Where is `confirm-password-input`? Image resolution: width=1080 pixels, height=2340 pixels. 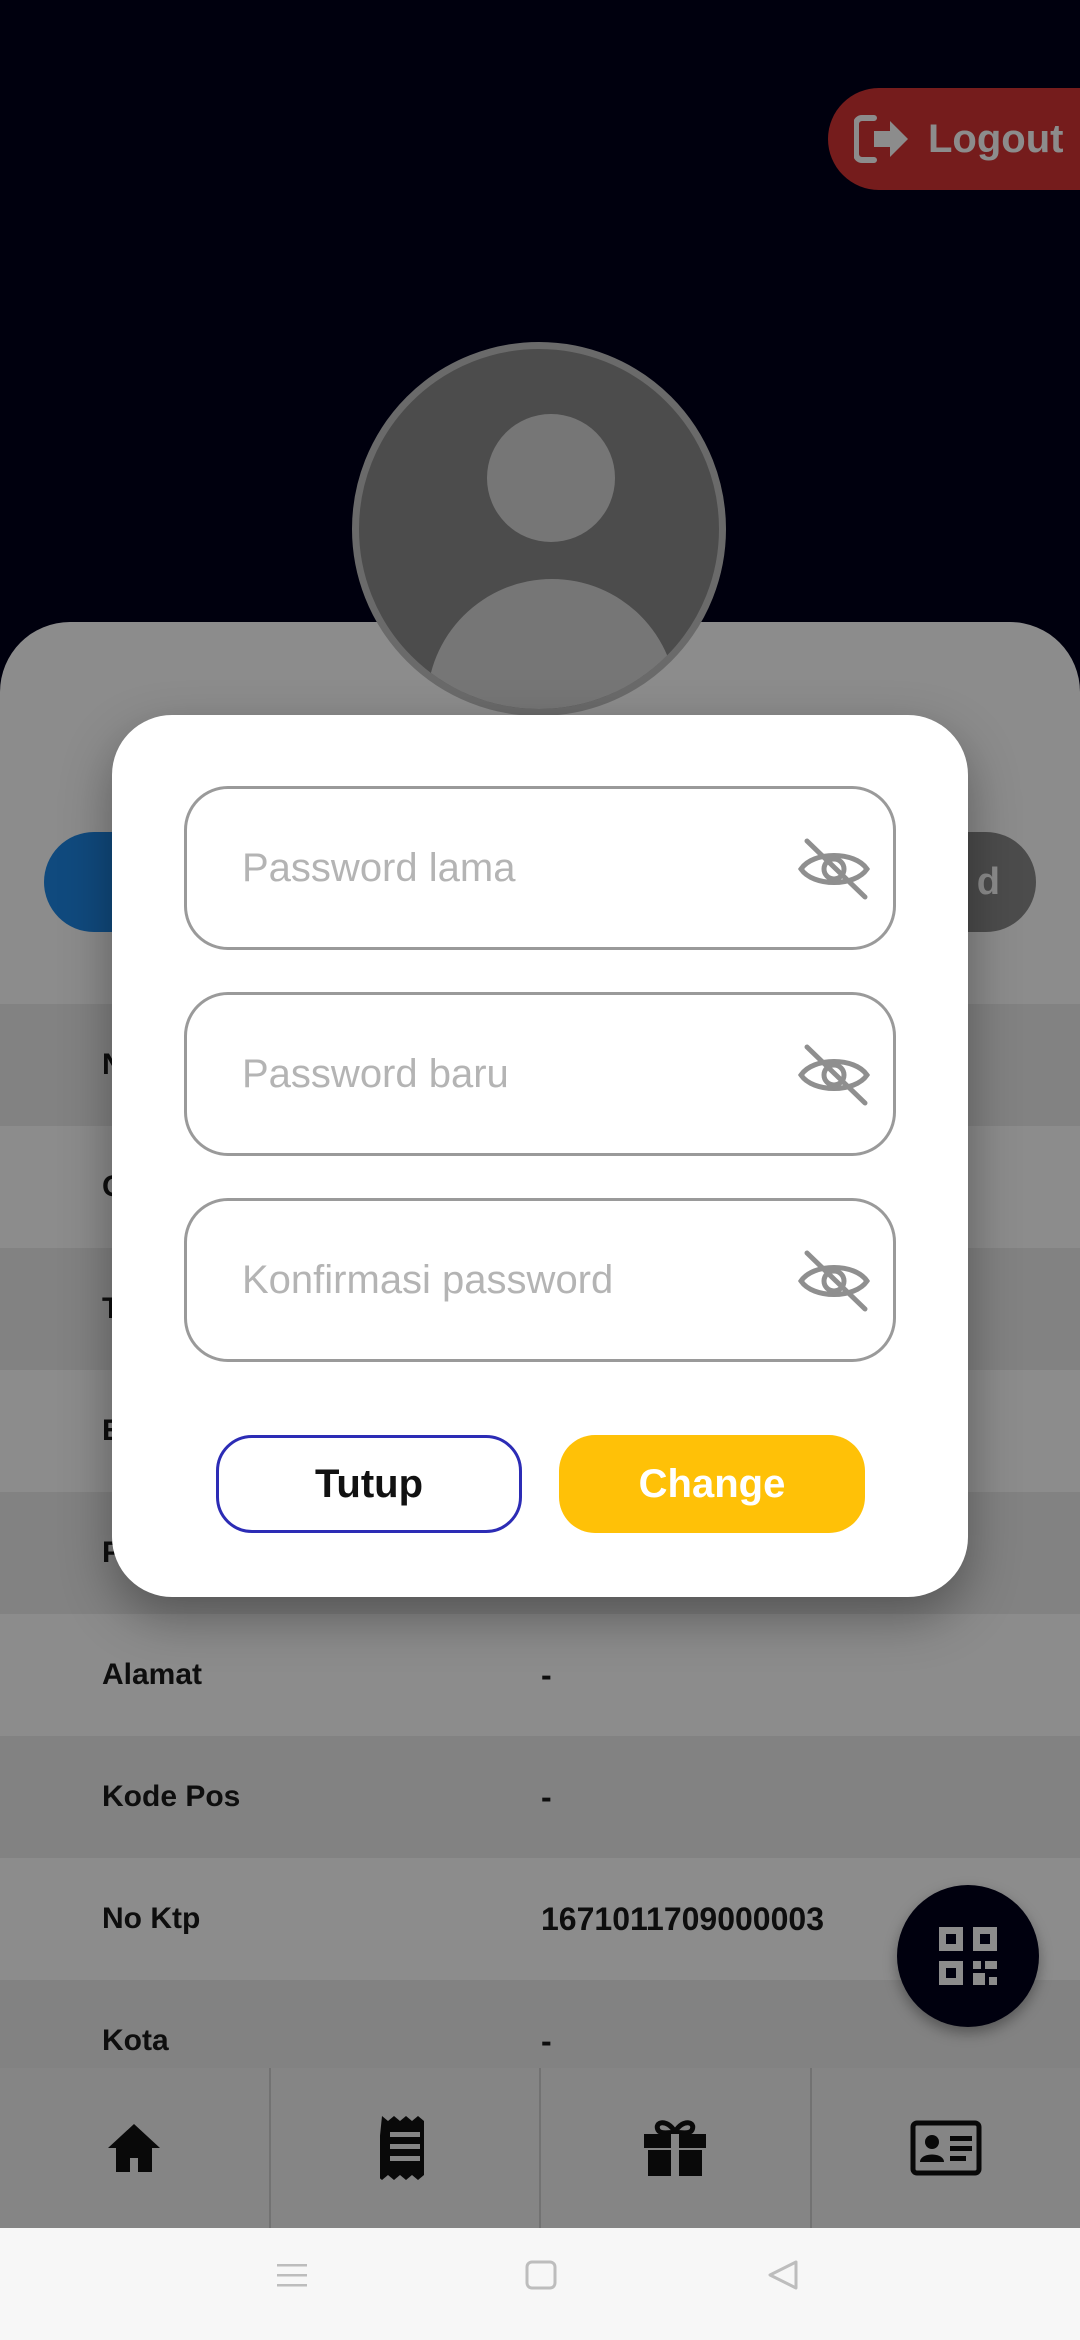
confirm-password-input is located at coordinates (512, 1280).